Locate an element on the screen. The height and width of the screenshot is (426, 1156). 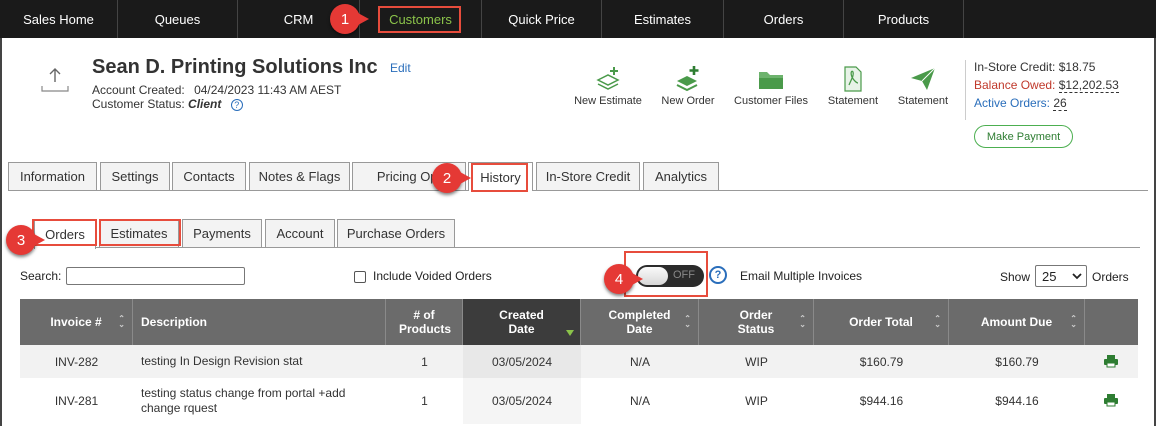
highlight-box-history is located at coordinates (499, 177).